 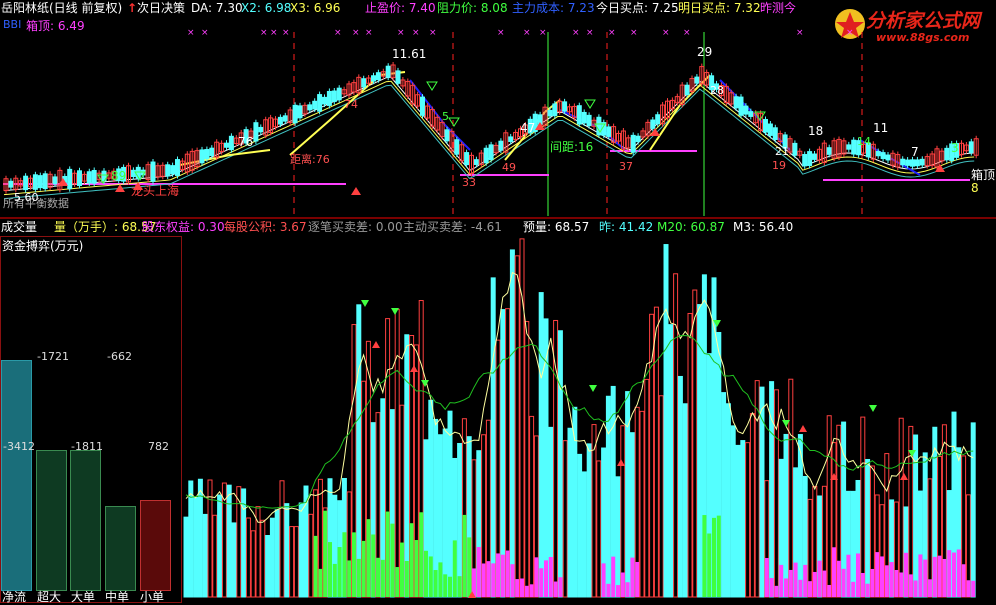 I want to click on net-flow-value: -3412, so click(x=19, y=446).